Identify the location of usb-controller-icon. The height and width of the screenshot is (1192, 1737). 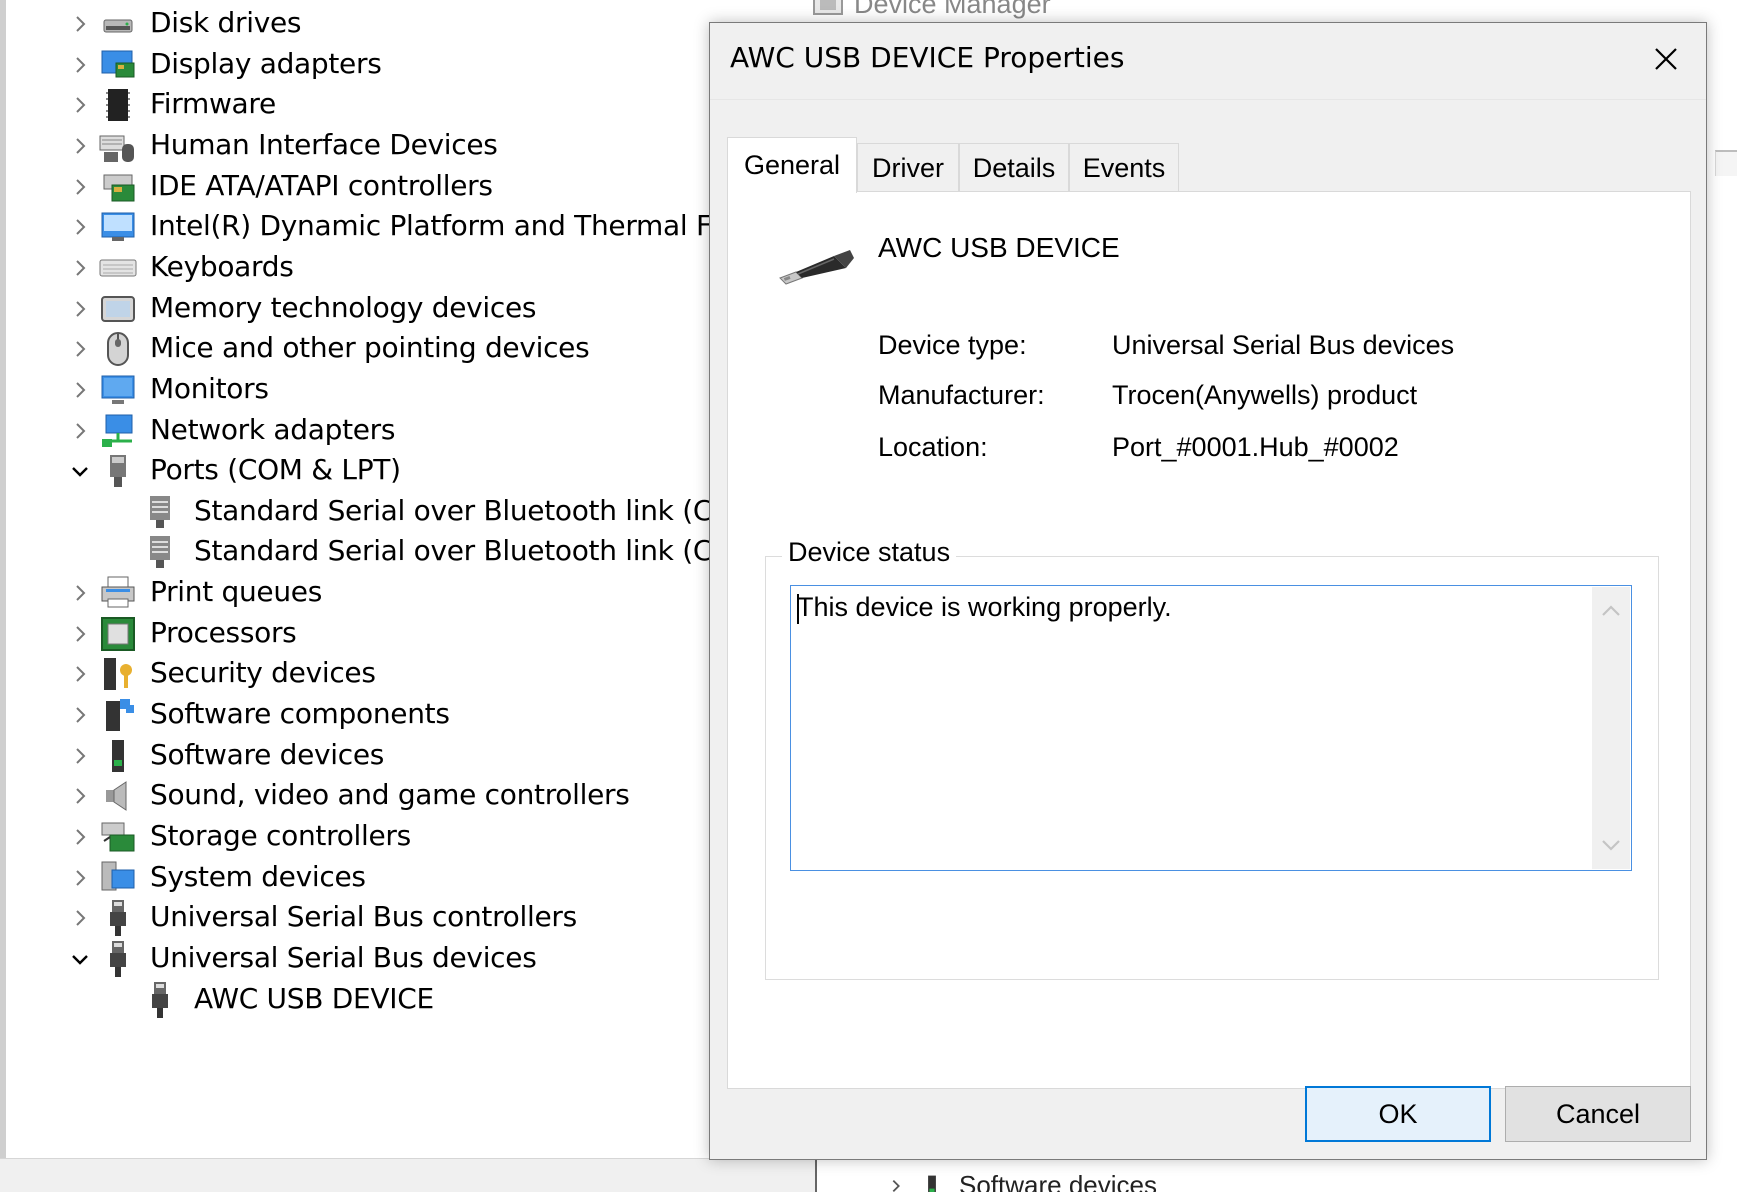
(118, 918).